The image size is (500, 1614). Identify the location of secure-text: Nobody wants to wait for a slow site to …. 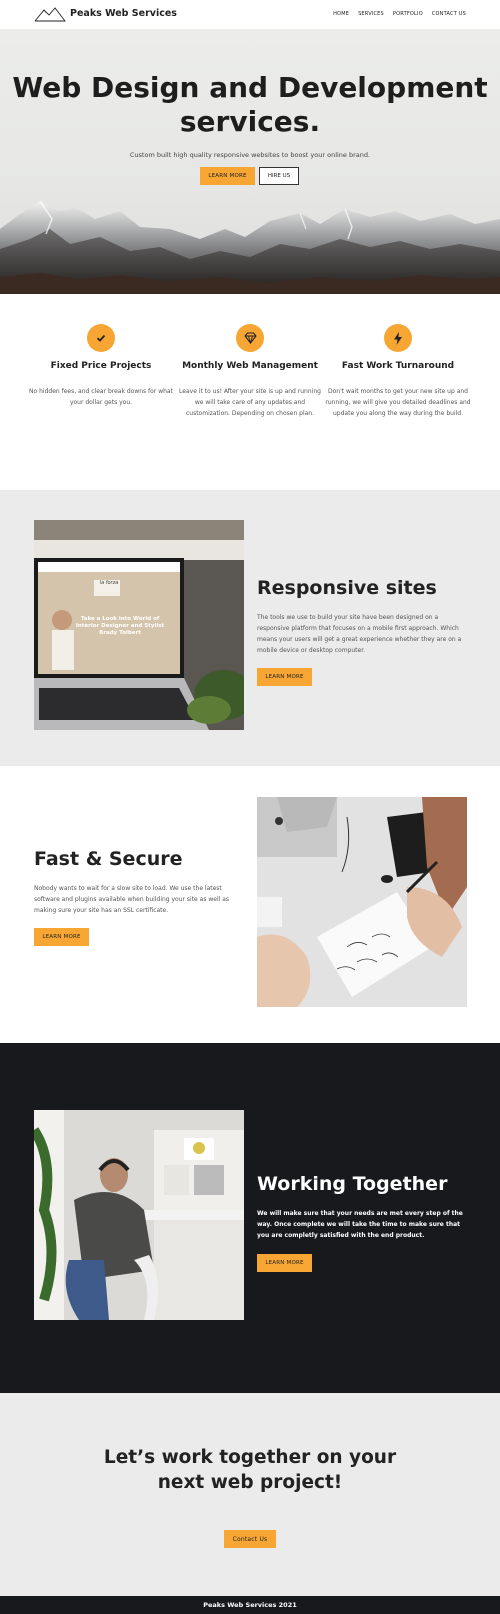
(131, 899).